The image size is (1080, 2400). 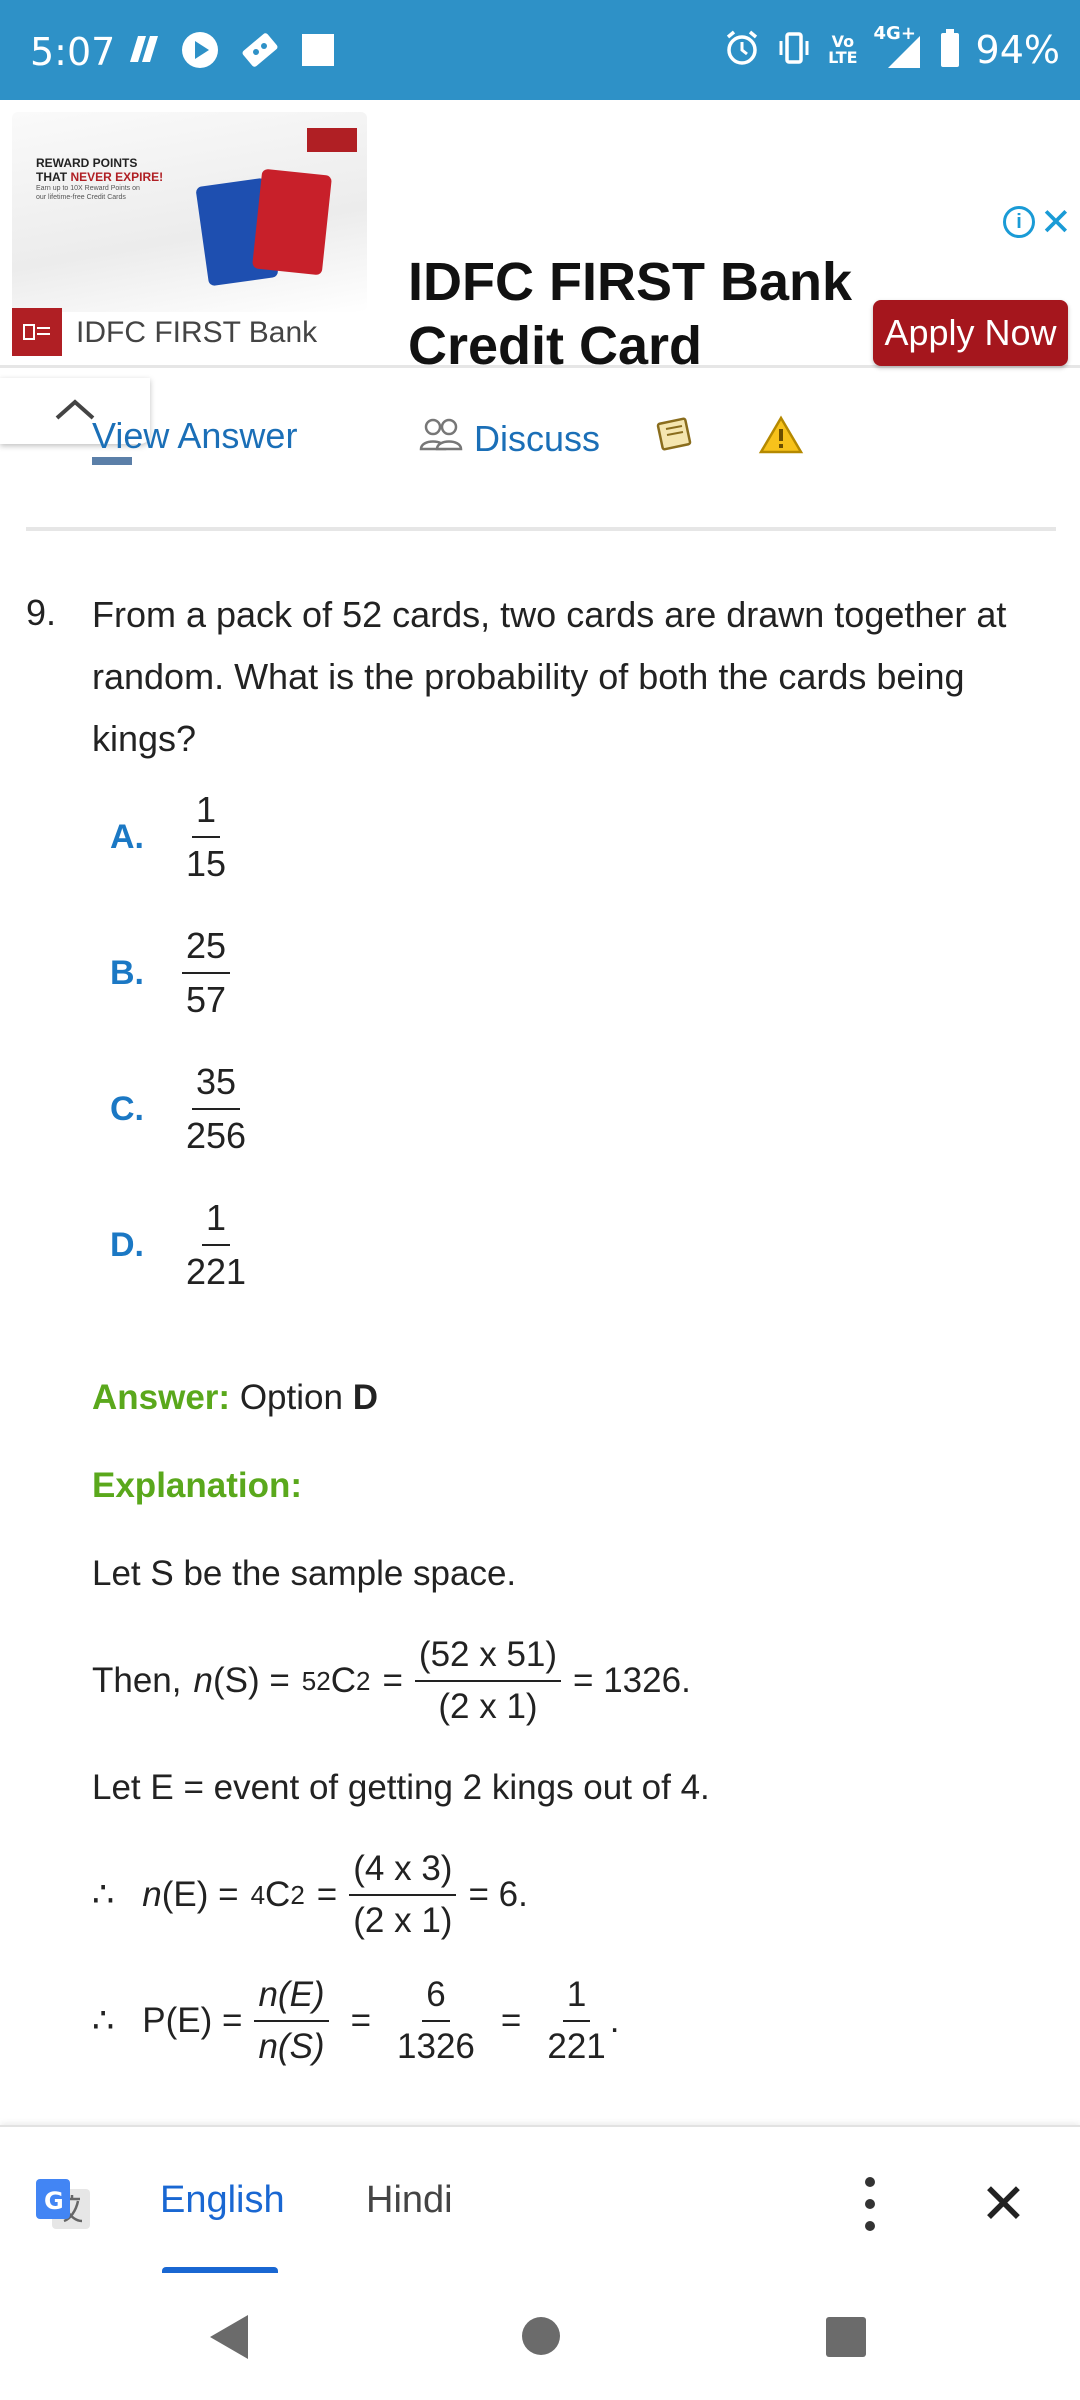 I want to click on event-fraction: (4 x 3) (2 x 1), so click(x=403, y=1895).